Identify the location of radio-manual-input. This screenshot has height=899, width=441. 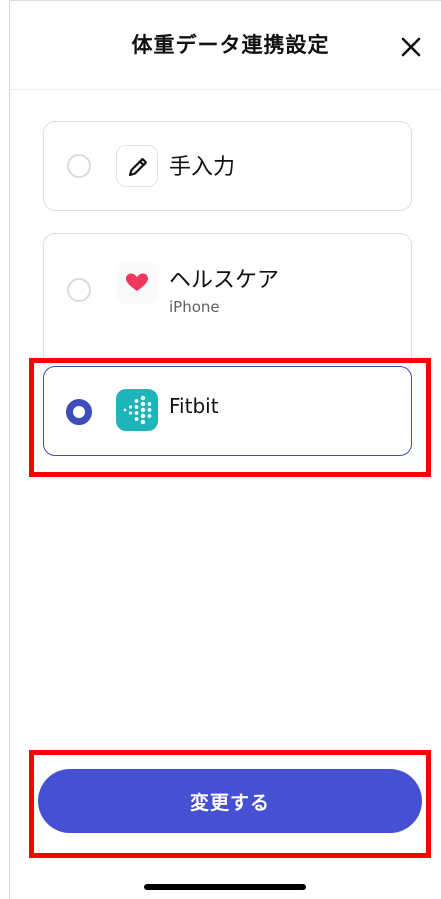
(79, 166).